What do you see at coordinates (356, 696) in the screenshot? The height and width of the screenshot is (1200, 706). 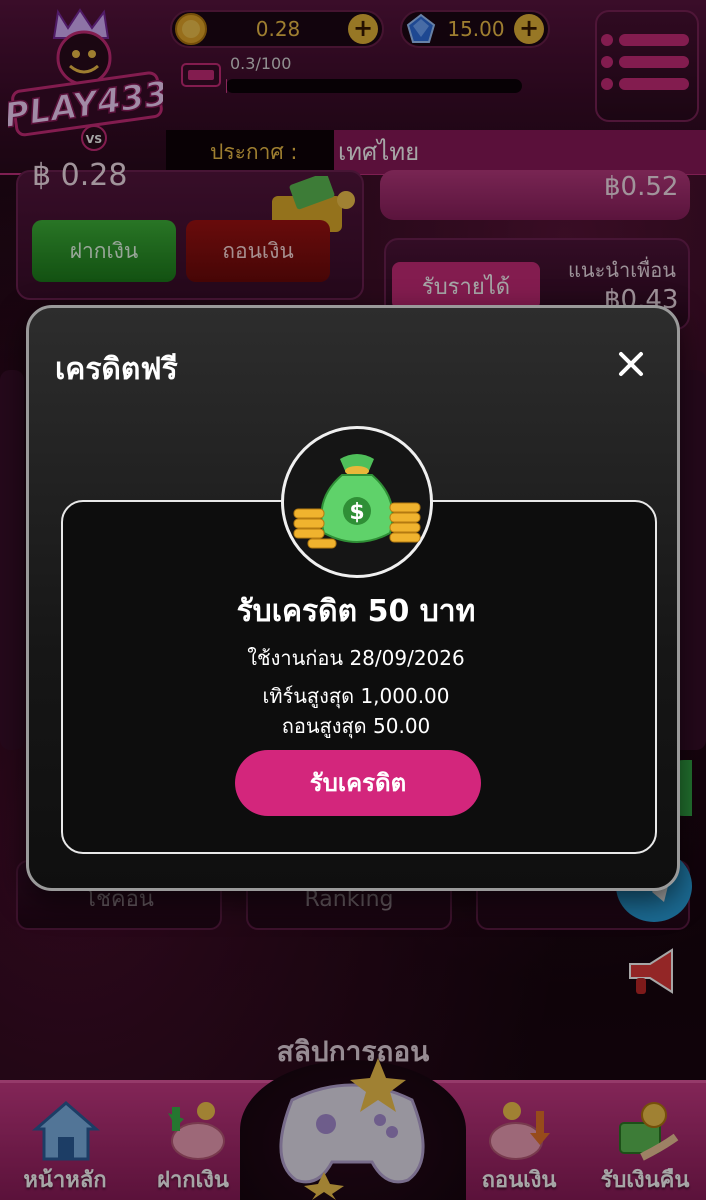 I see `credit-max-turnover: เทิร์นสูงสุด 1,000.00` at bounding box center [356, 696].